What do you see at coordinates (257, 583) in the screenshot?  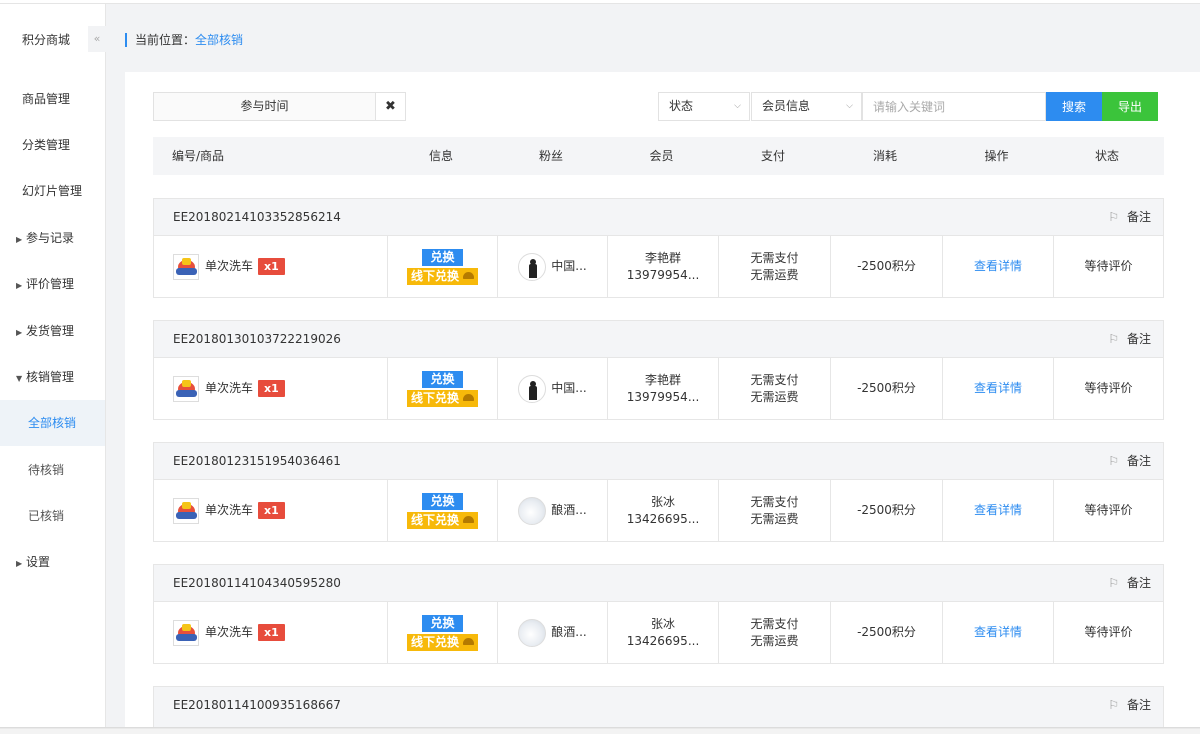 I see `order-number: EE20180114104340595280` at bounding box center [257, 583].